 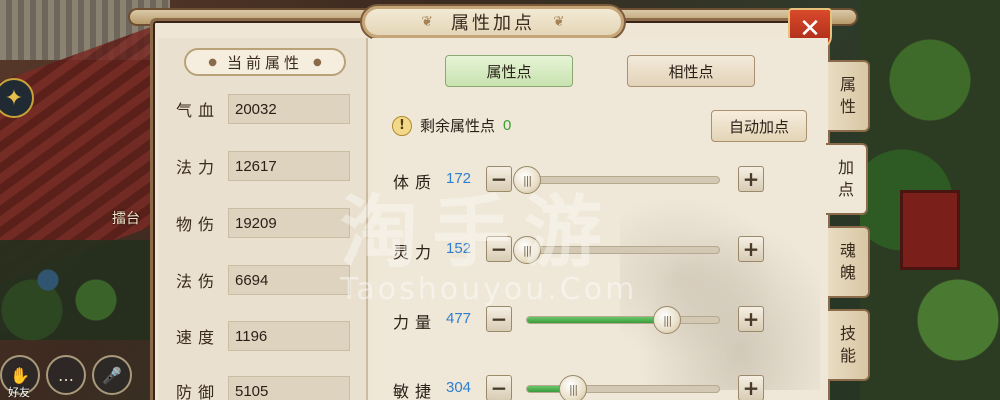 I want to click on attr-value: 12617, so click(x=289, y=166).